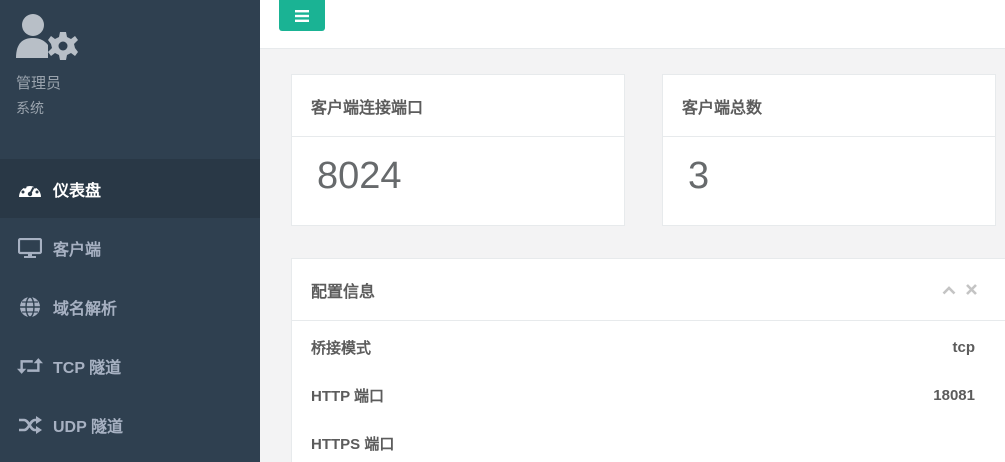 Image resolution: width=1005 pixels, height=462 pixels. What do you see at coordinates (699, 176) in the screenshot?
I see `stat-card-value: 3` at bounding box center [699, 176].